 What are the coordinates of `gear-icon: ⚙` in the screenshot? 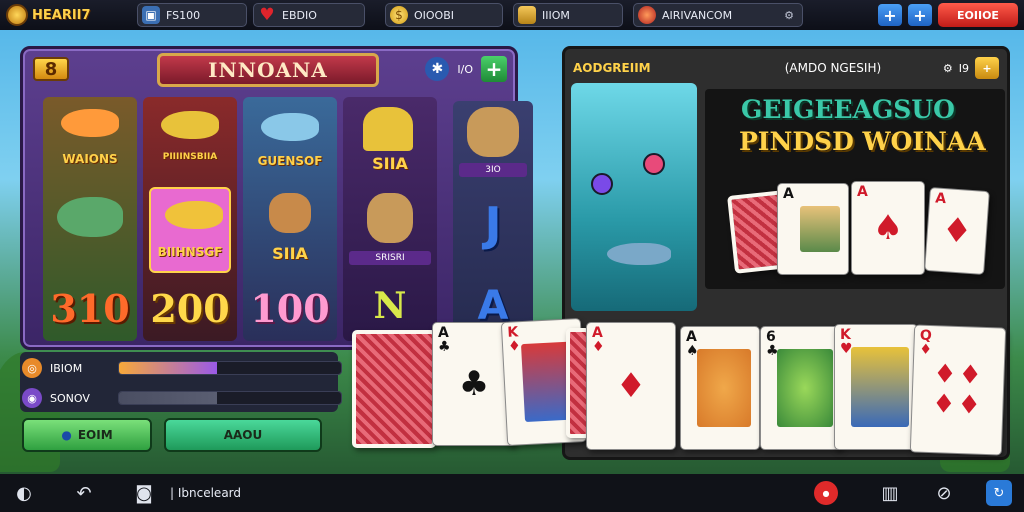 It's located at (948, 68).